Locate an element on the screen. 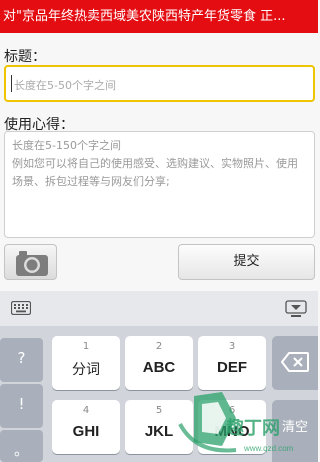  key-number: 2 is located at coordinates (159, 346).